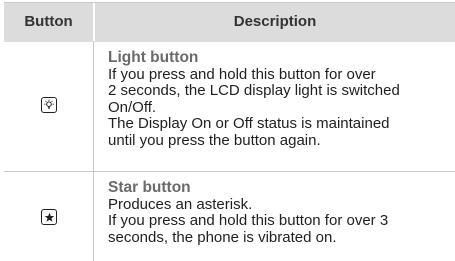  What do you see at coordinates (49, 217) in the screenshot?
I see `star-icon` at bounding box center [49, 217].